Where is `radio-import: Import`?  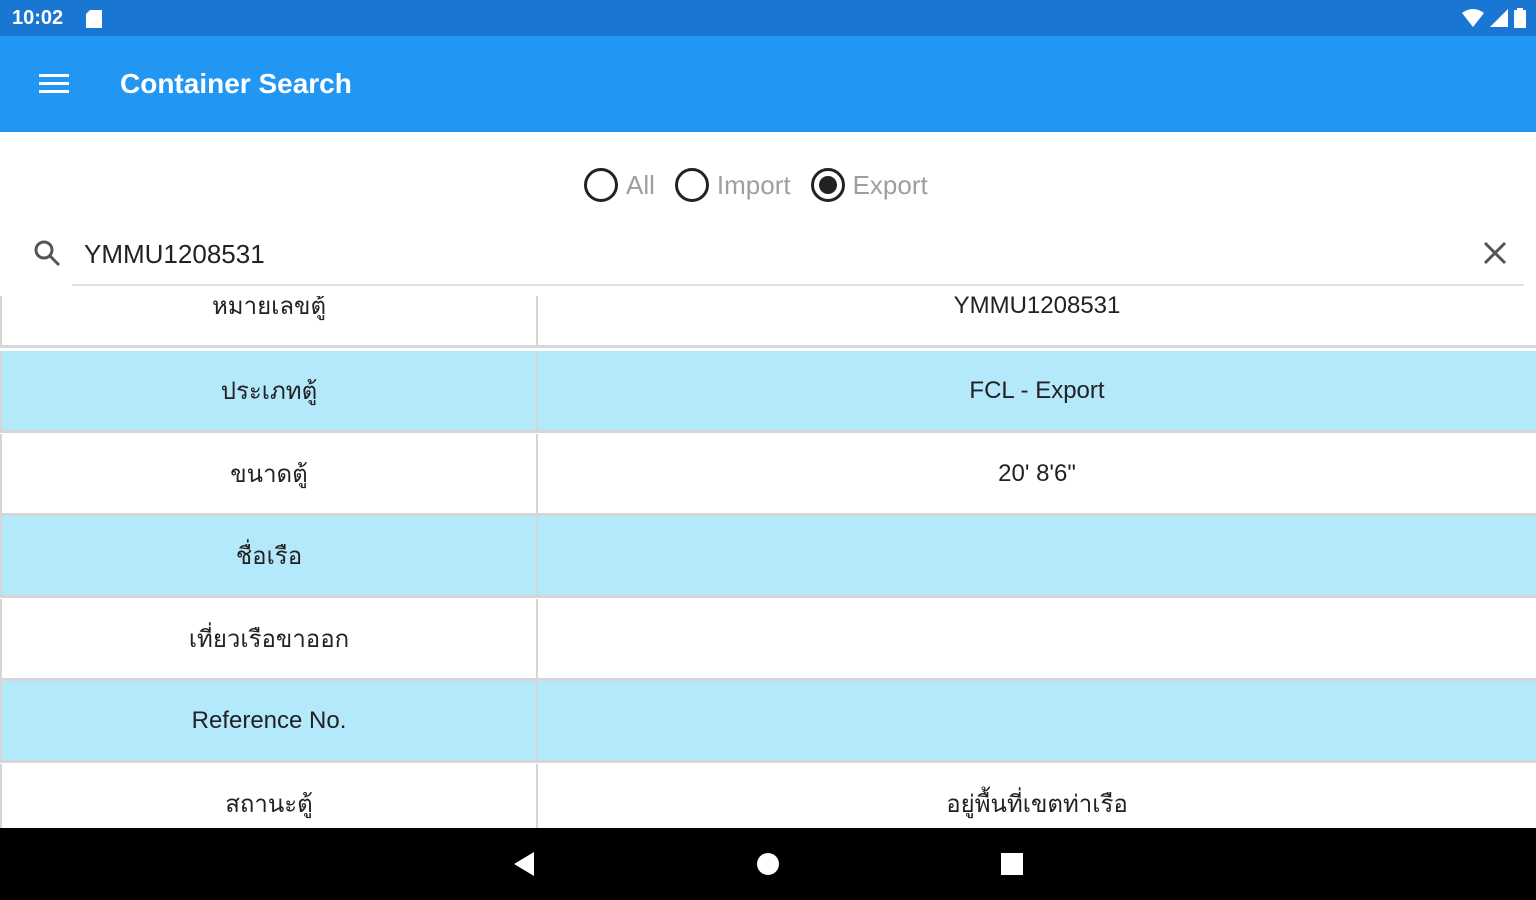 radio-import: Import is located at coordinates (732, 185).